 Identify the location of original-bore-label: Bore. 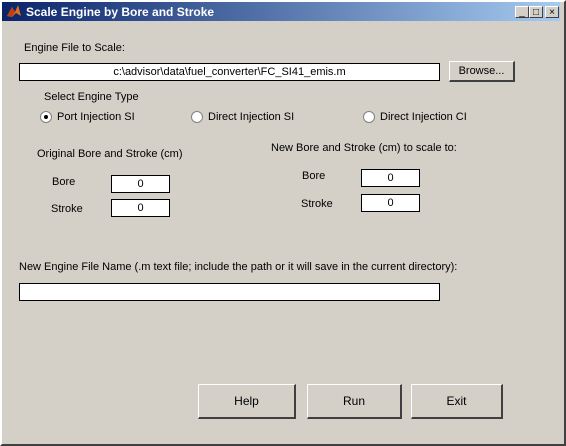
(64, 182).